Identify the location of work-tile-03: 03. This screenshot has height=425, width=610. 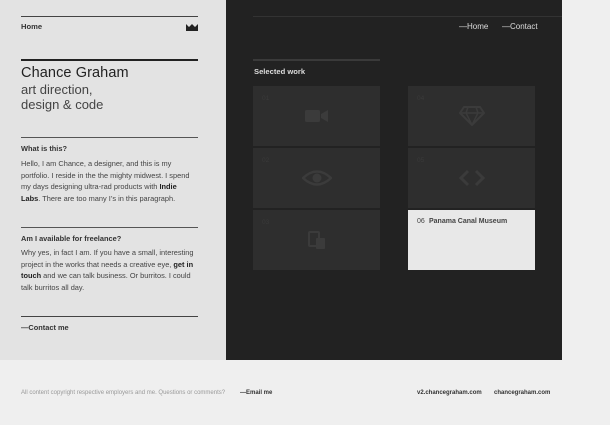
(316, 240).